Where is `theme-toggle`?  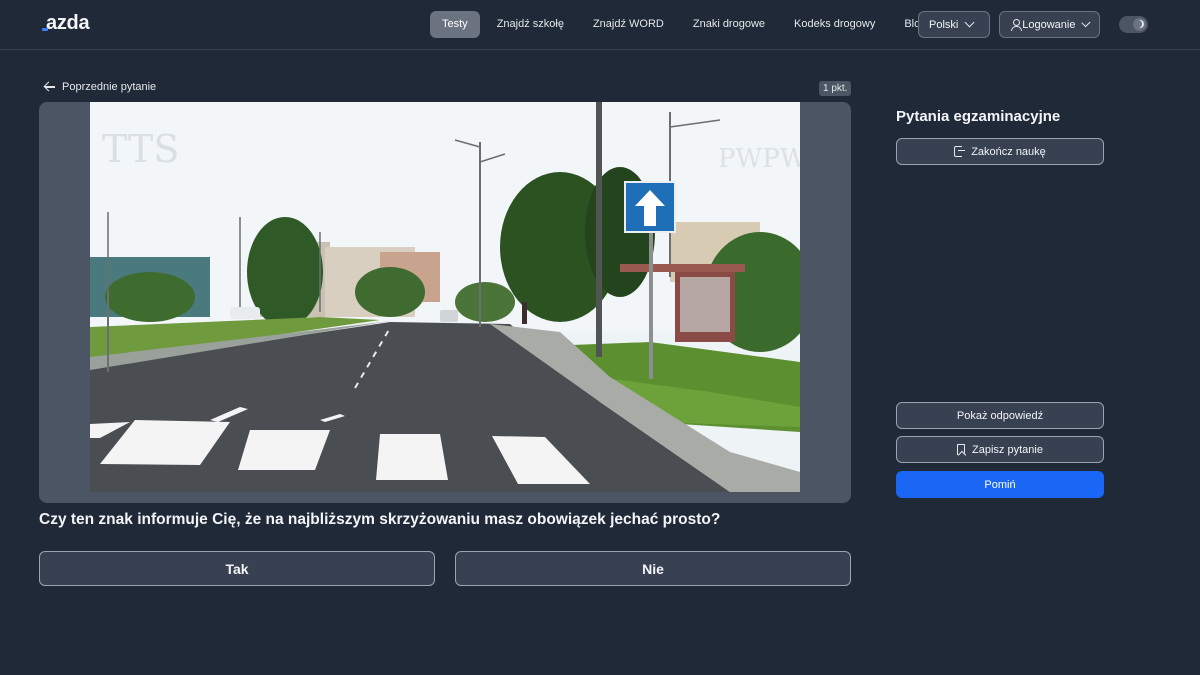
theme-toggle is located at coordinates (1133, 24).